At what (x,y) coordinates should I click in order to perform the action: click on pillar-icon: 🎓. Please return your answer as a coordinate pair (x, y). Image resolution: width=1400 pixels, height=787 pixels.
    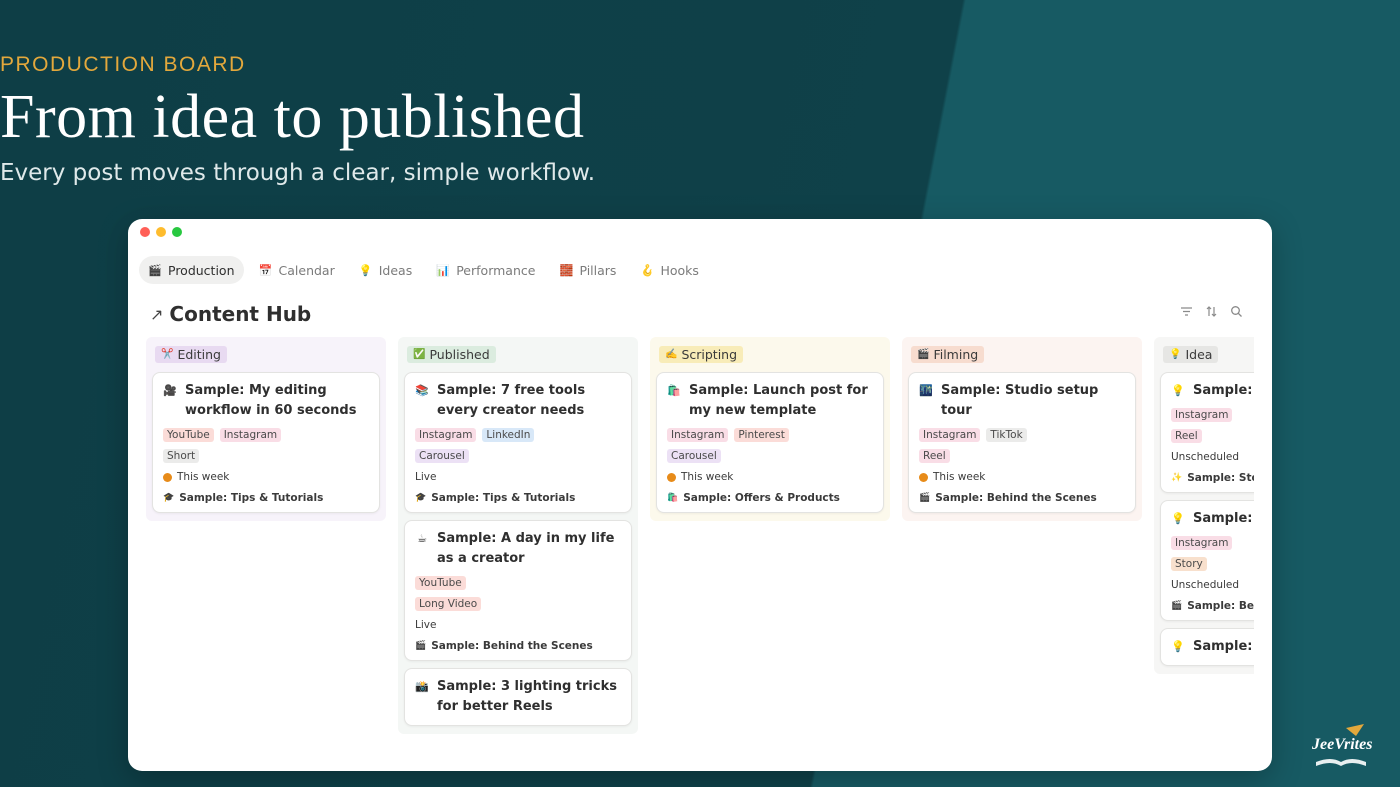
    Looking at the image, I should click on (421, 498).